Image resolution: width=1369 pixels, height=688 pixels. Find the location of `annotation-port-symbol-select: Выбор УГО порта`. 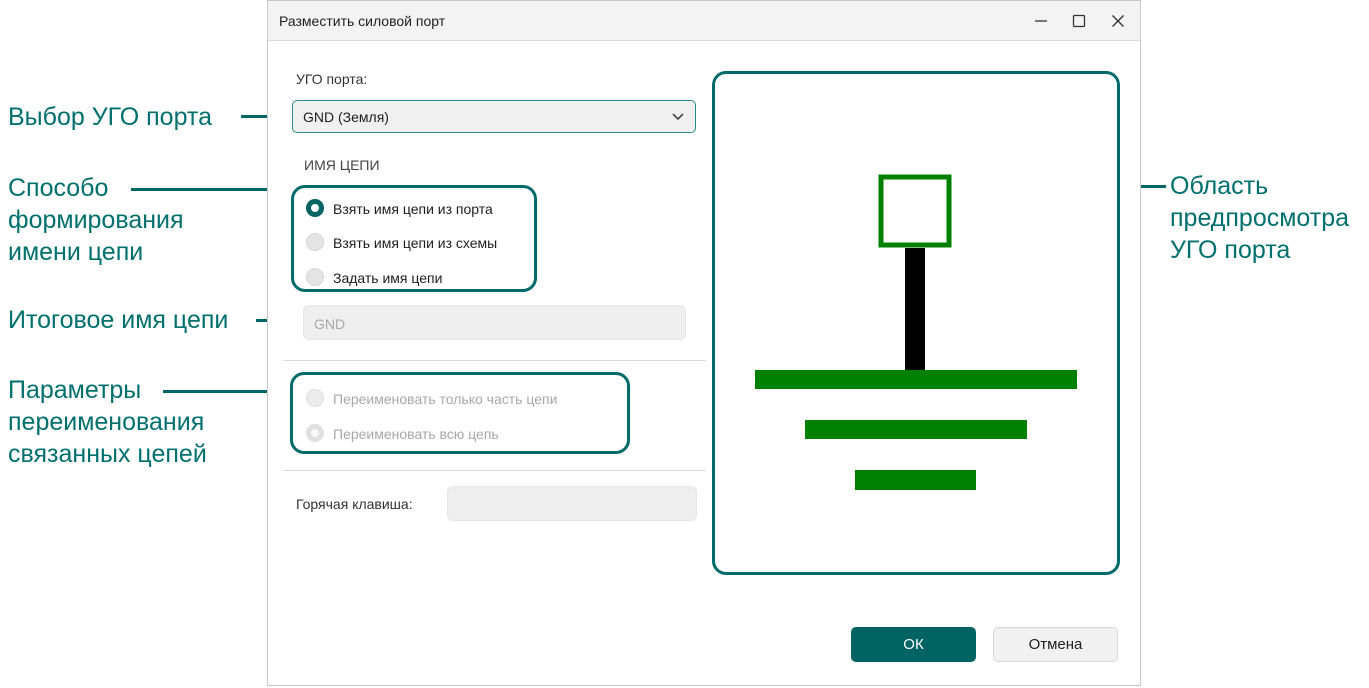

annotation-port-symbol-select: Выбор УГО порта is located at coordinates (110, 117).